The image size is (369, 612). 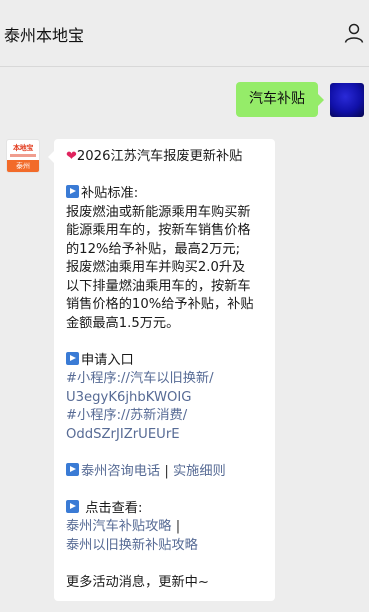 What do you see at coordinates (71, 156) in the screenshot?
I see `heart-icon: ❤` at bounding box center [71, 156].